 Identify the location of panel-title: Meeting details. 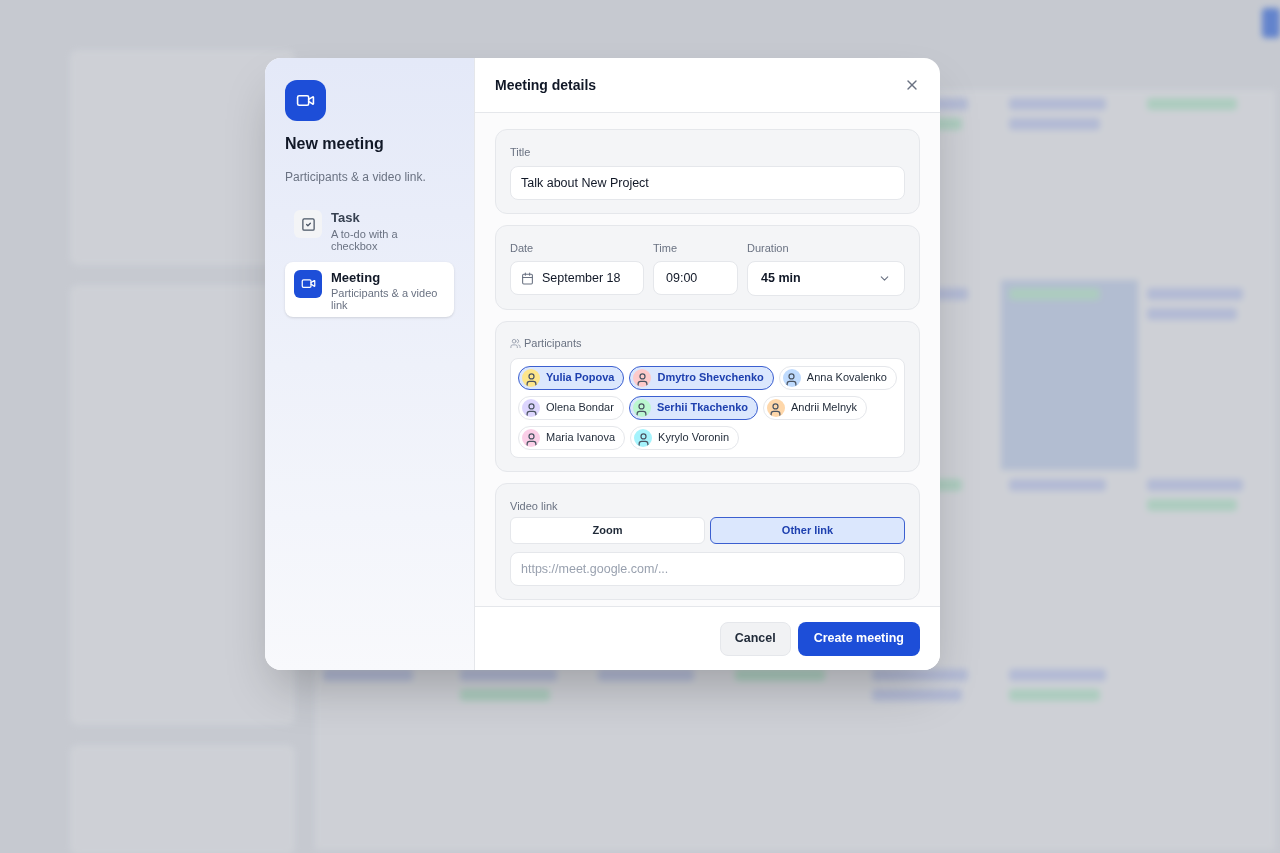
(546, 85).